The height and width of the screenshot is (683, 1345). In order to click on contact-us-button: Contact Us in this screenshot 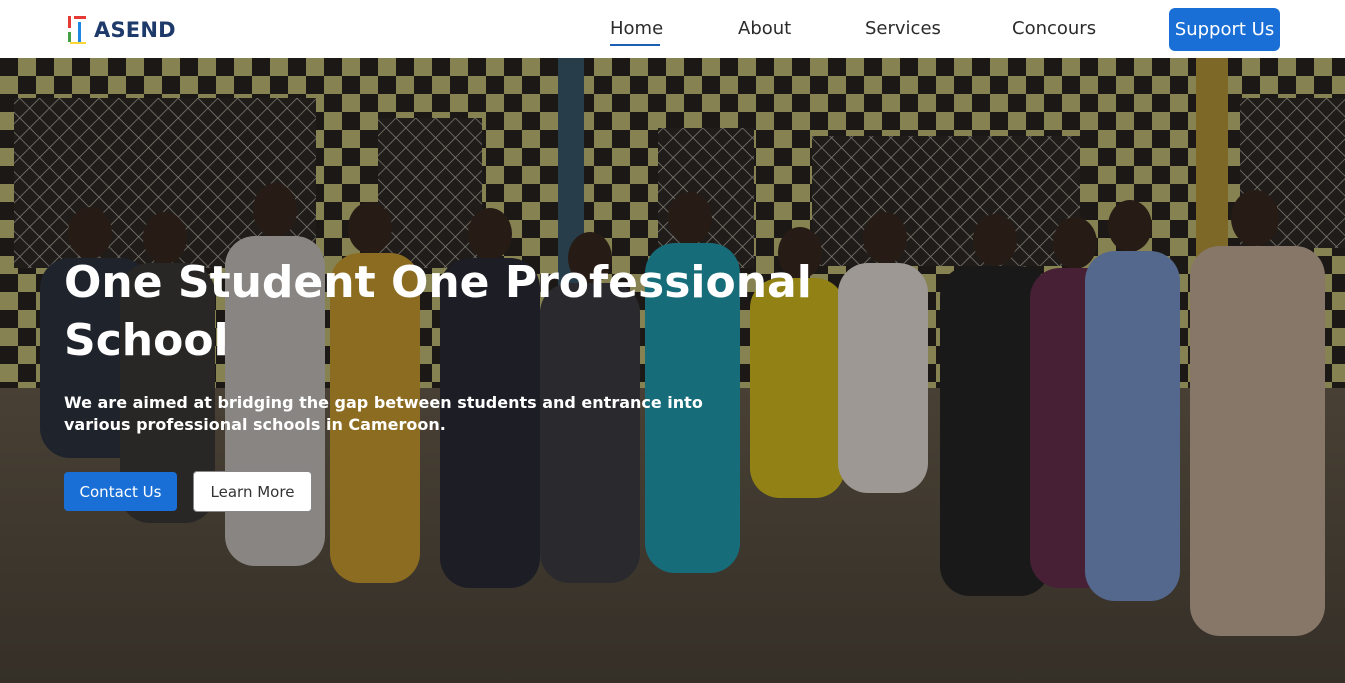, I will do `click(120, 491)`.